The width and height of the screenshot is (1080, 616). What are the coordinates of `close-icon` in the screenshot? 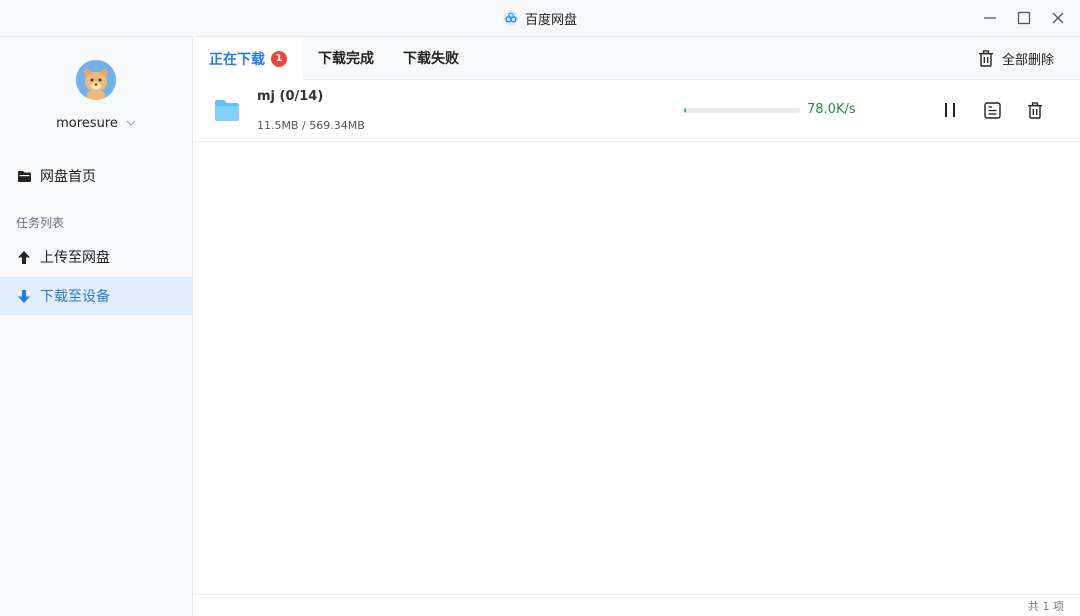 It's located at (1058, 18).